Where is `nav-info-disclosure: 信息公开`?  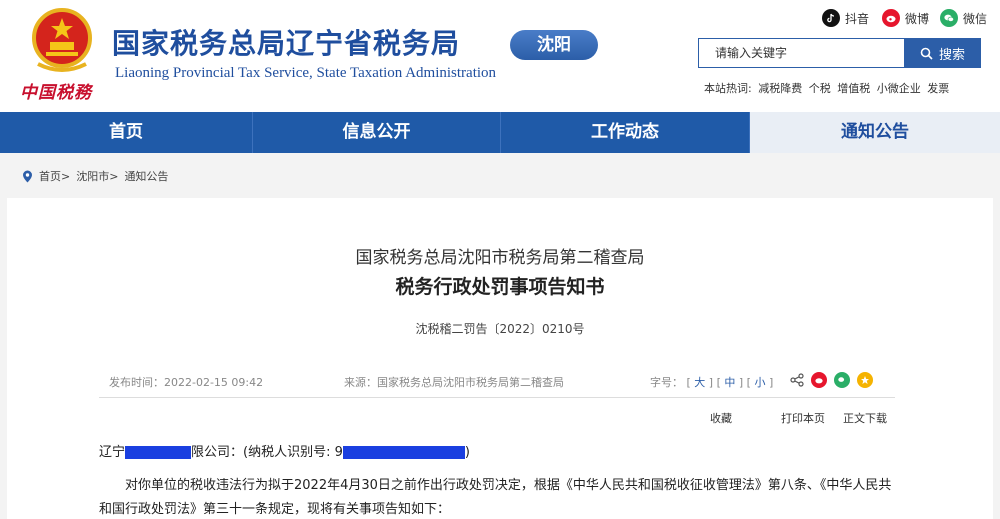 nav-info-disclosure: 信息公开 is located at coordinates (377, 132).